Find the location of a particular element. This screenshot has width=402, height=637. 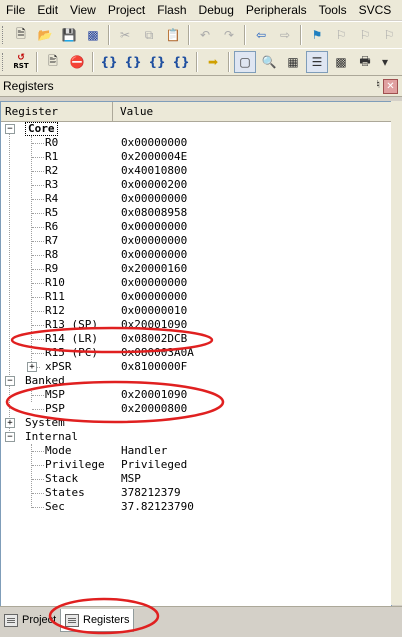

register-value: 0x40010800 is located at coordinates (154, 171).